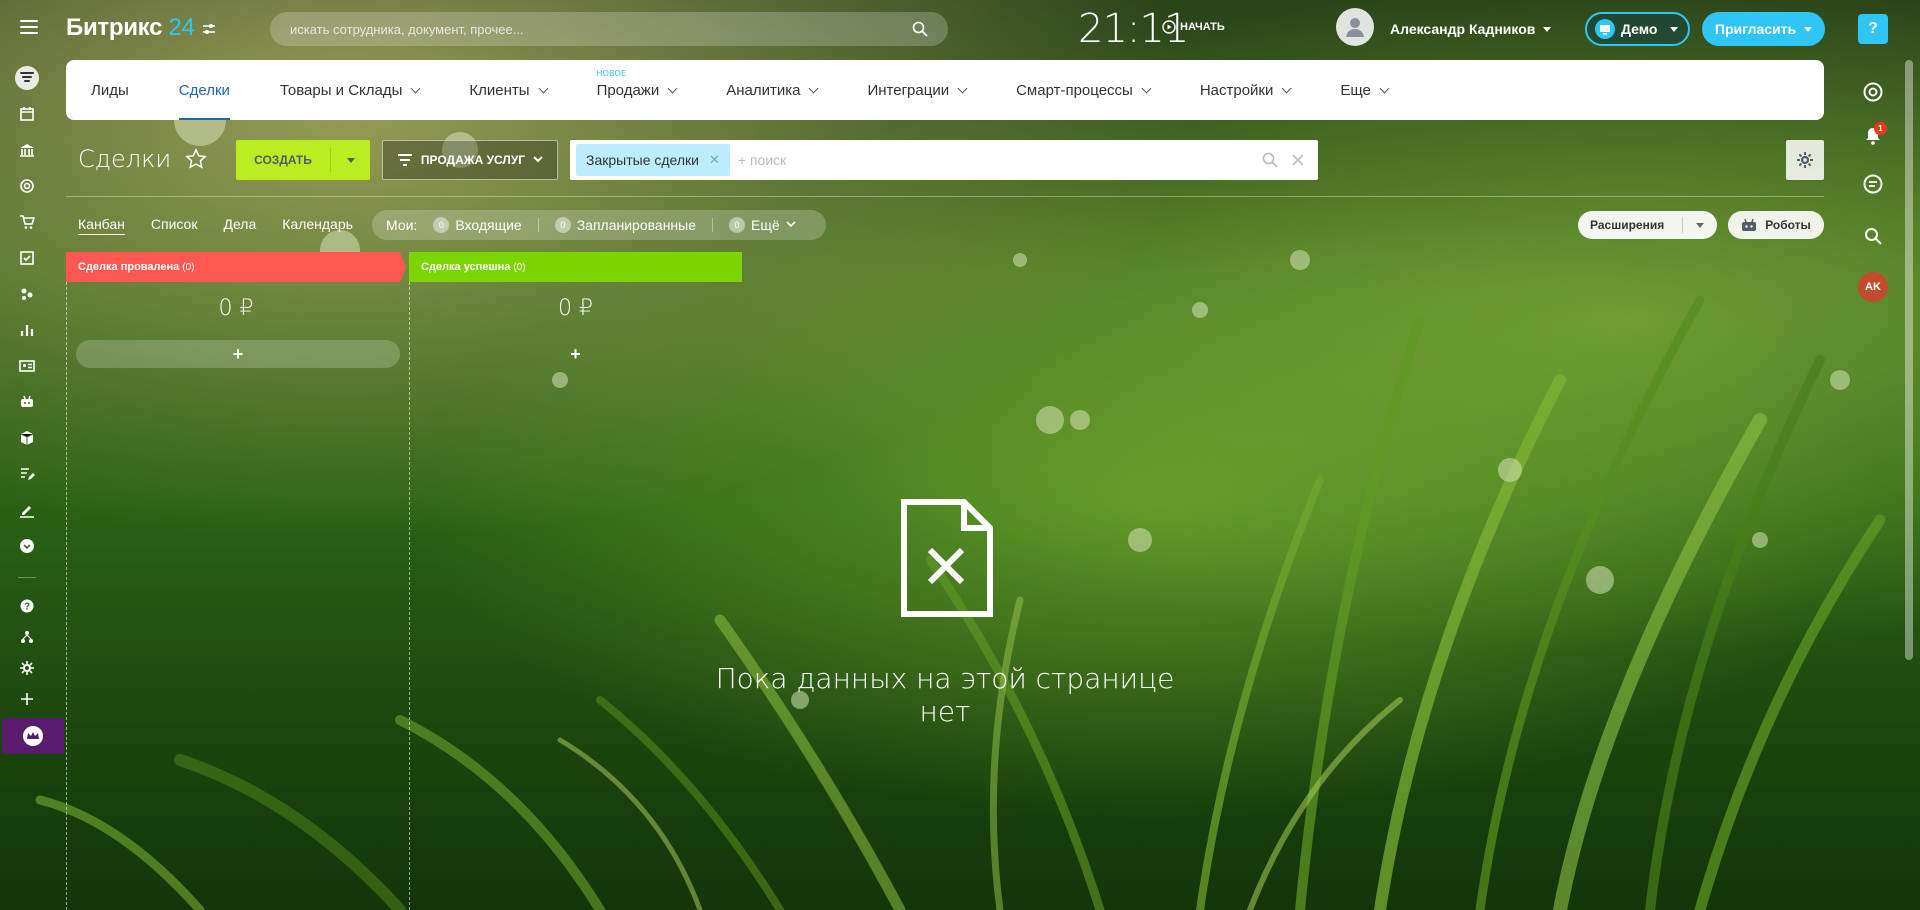 The height and width of the screenshot is (910, 1920). I want to click on counter-incoming: 0 Входящие, so click(477, 225).